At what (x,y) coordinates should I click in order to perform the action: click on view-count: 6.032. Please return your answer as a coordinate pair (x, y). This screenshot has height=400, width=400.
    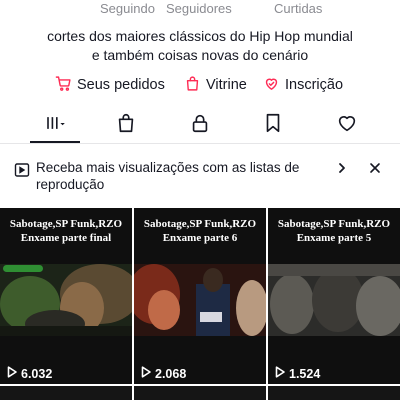
    Looking at the image, I should click on (29, 373).